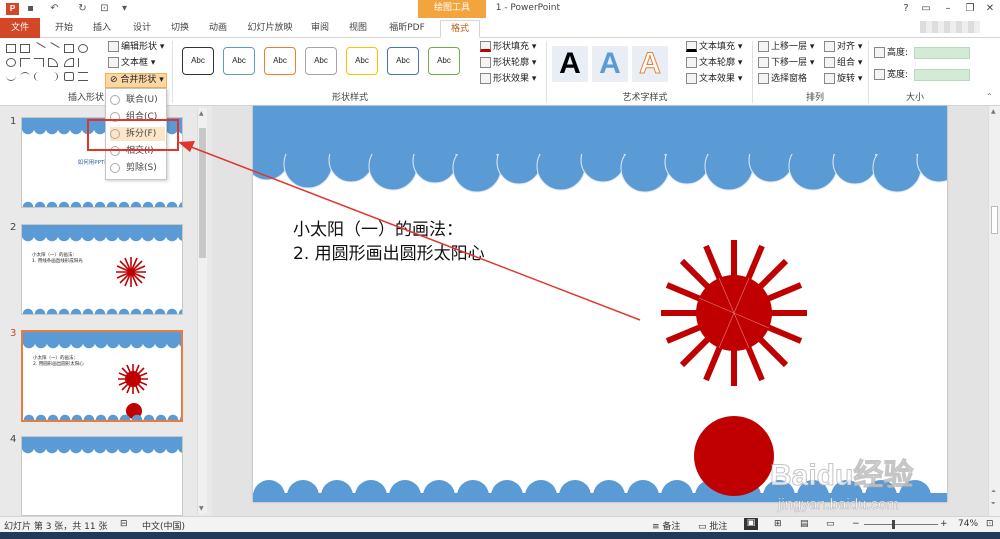 The height and width of the screenshot is (539, 1000). What do you see at coordinates (20, 28) in the screenshot?
I see `tab-file: 文件` at bounding box center [20, 28].